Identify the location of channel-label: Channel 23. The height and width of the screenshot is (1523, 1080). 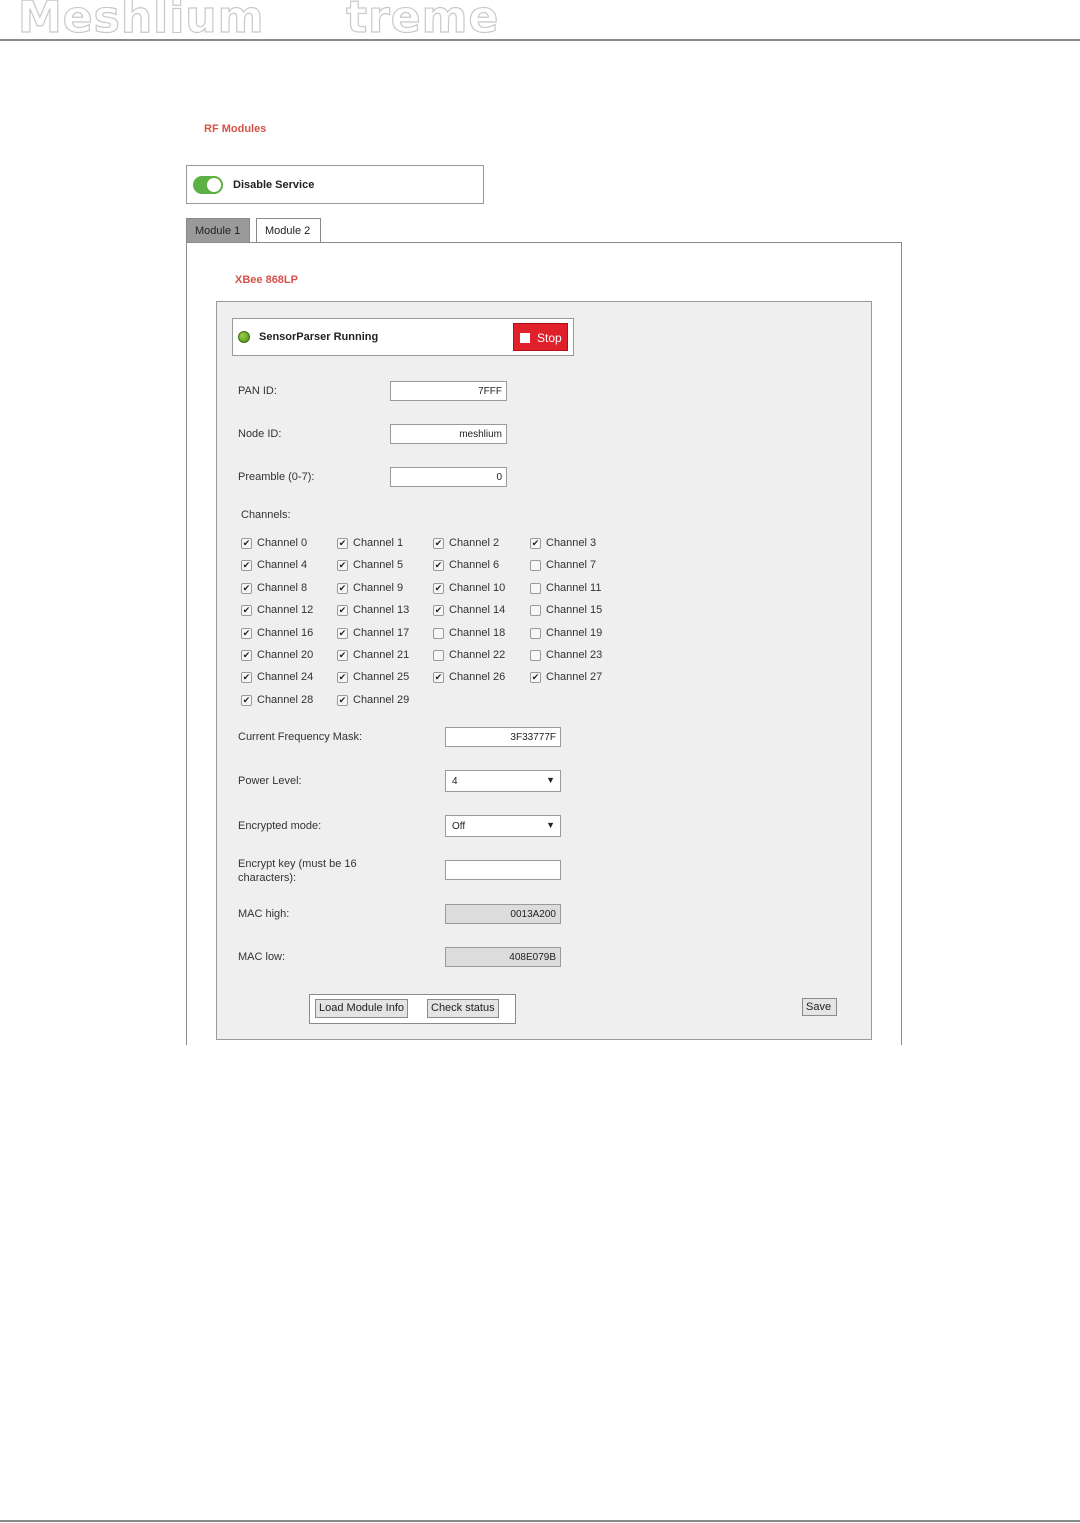
(574, 655).